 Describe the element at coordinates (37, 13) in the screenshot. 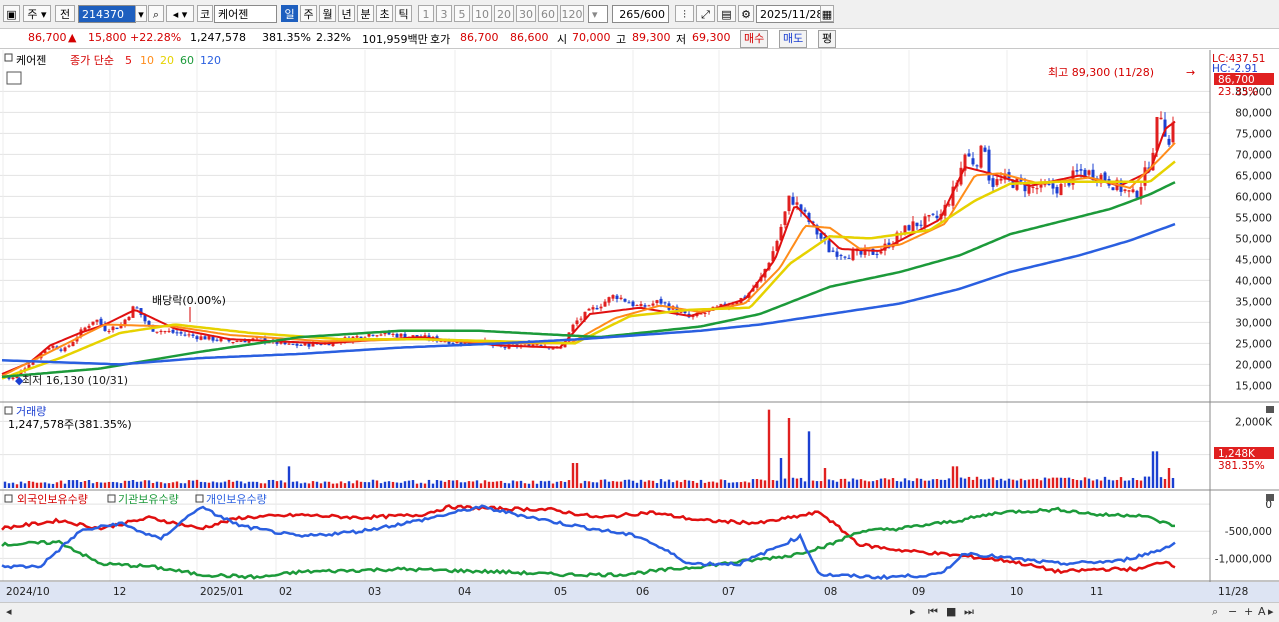

I see `market-select: 주 ▾` at that location.